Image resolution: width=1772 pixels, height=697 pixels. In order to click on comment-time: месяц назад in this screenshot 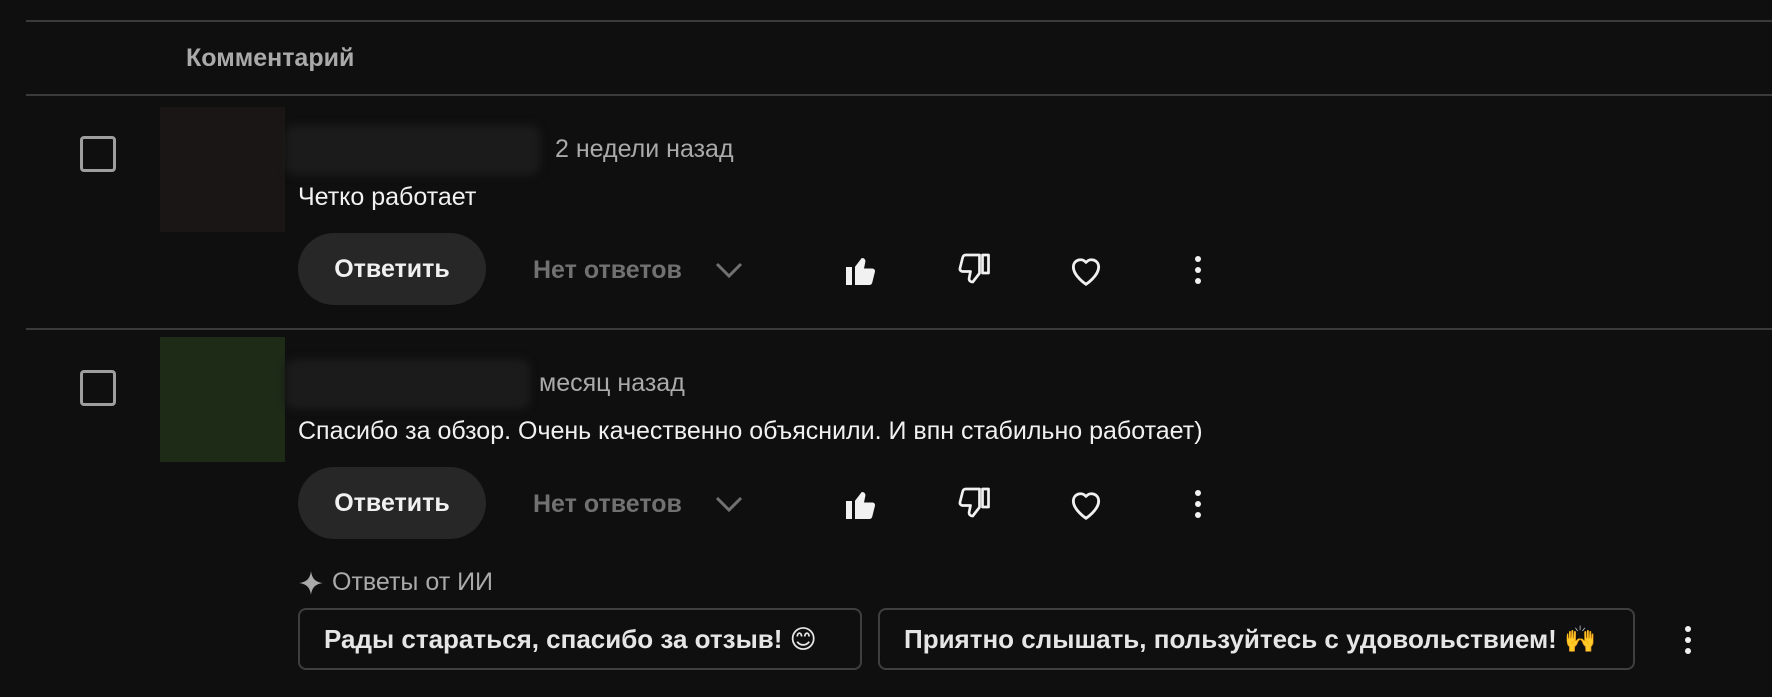, I will do `click(612, 383)`.